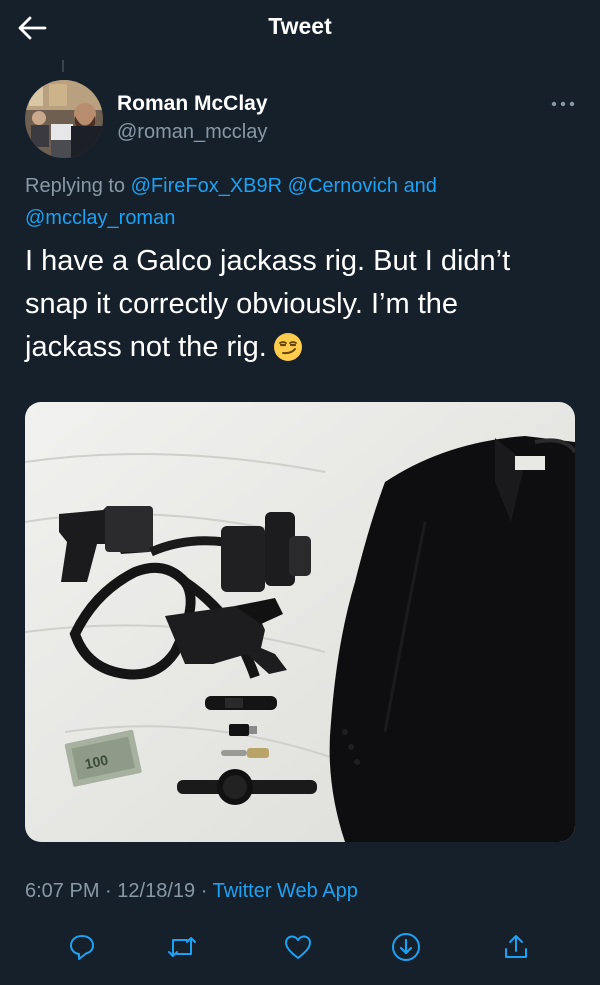 The height and width of the screenshot is (985, 600). Describe the element at coordinates (285, 891) in the screenshot. I see `tweet-source-app: Twitter Web App` at that location.